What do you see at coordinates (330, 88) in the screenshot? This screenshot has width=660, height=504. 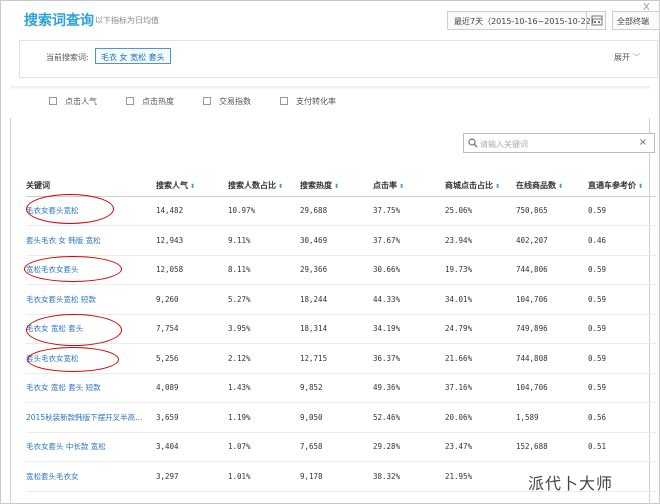 I see `section-divider` at bounding box center [330, 88].